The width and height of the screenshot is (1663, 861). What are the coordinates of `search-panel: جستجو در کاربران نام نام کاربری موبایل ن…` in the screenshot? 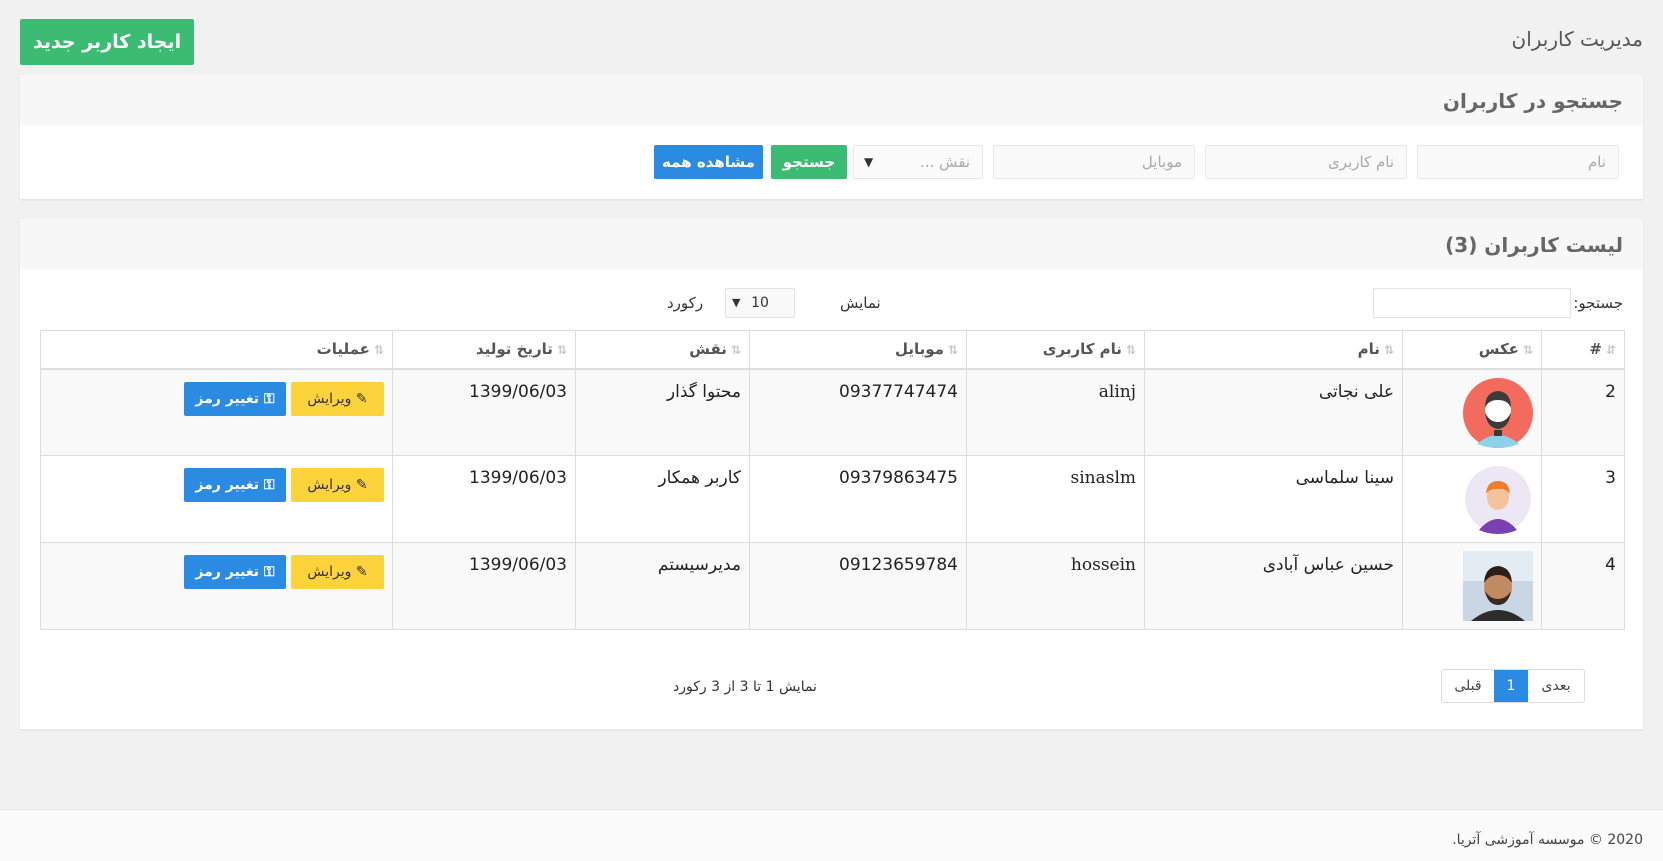 It's located at (831, 137).